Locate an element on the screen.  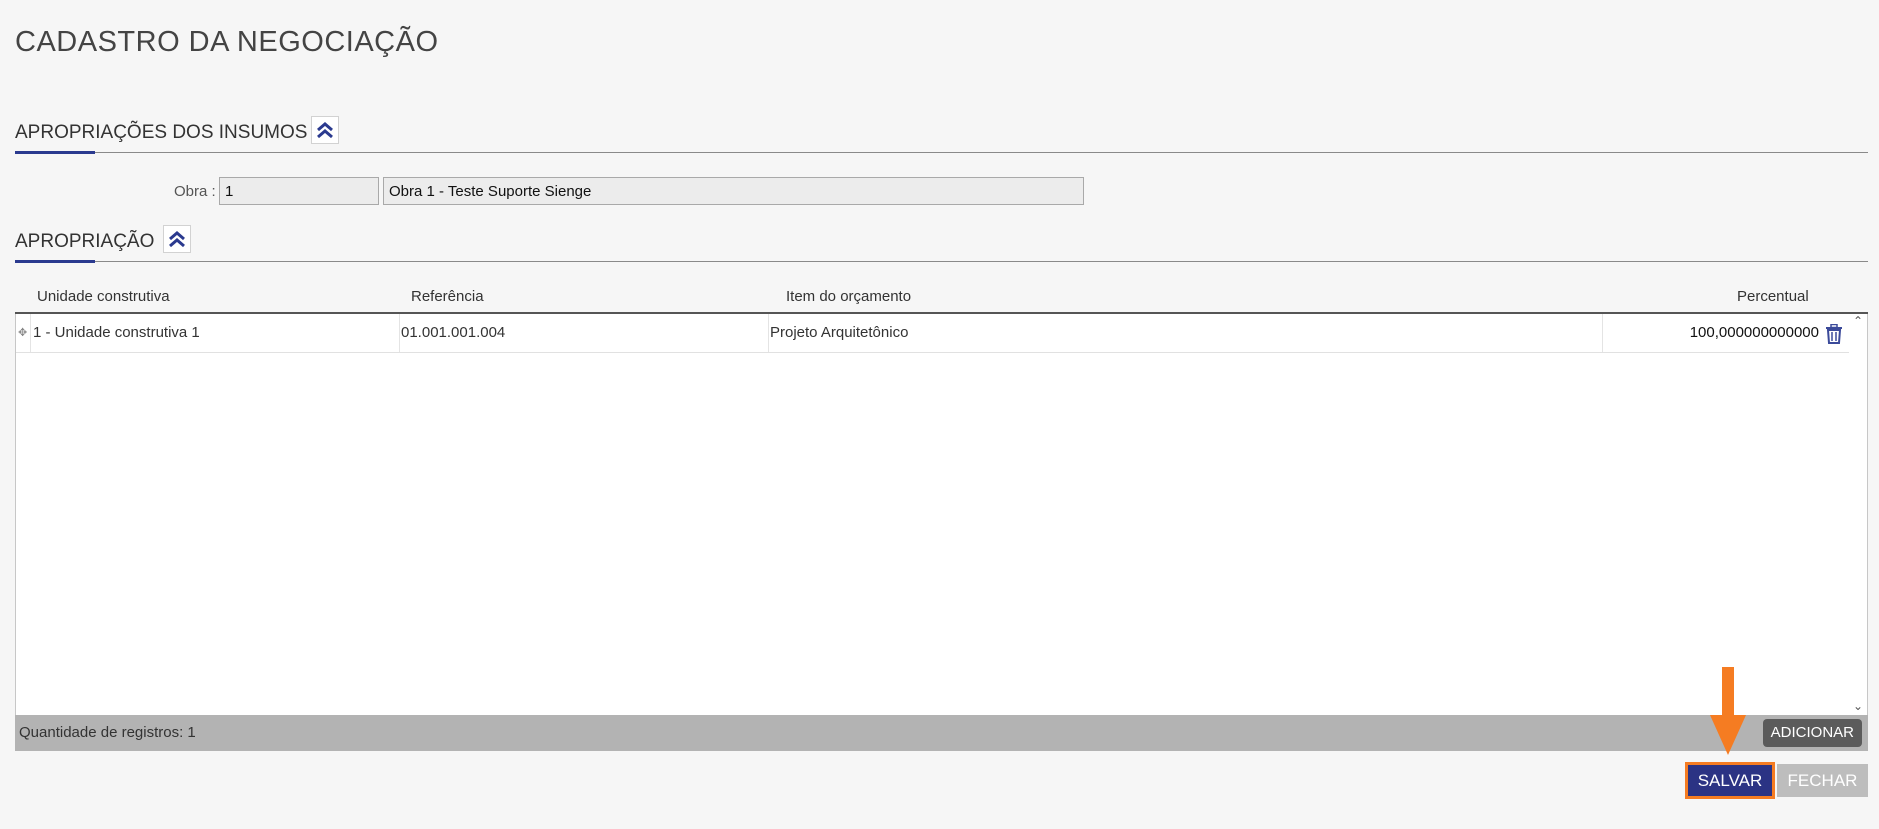
column-header-referencia: Referência is located at coordinates (447, 296).